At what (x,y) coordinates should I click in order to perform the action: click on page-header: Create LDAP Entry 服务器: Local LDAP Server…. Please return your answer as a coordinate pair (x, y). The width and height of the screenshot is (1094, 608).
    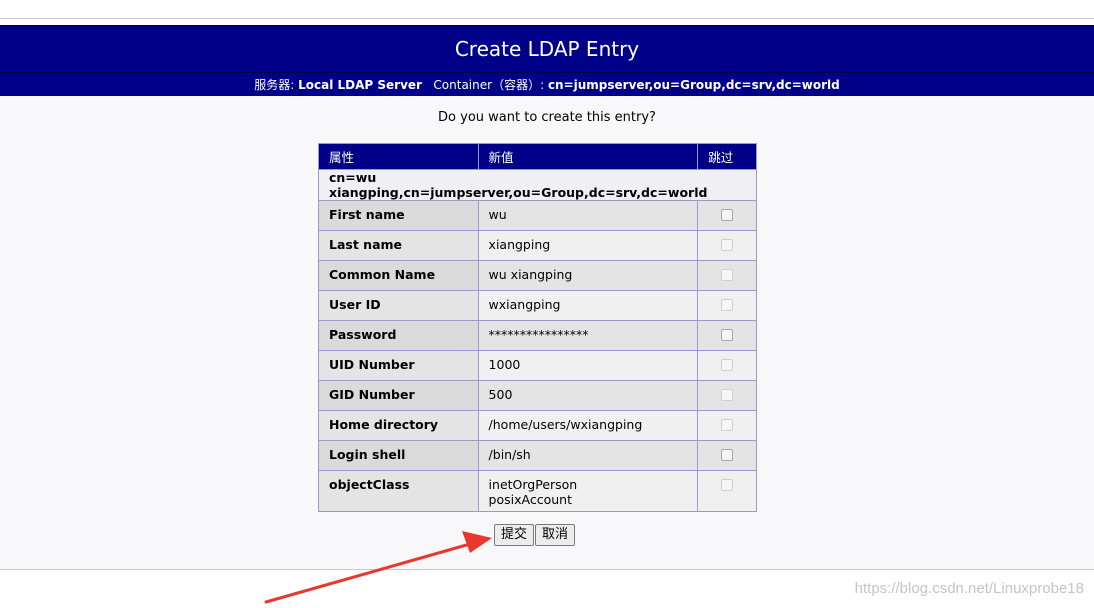
    Looking at the image, I should click on (547, 60).